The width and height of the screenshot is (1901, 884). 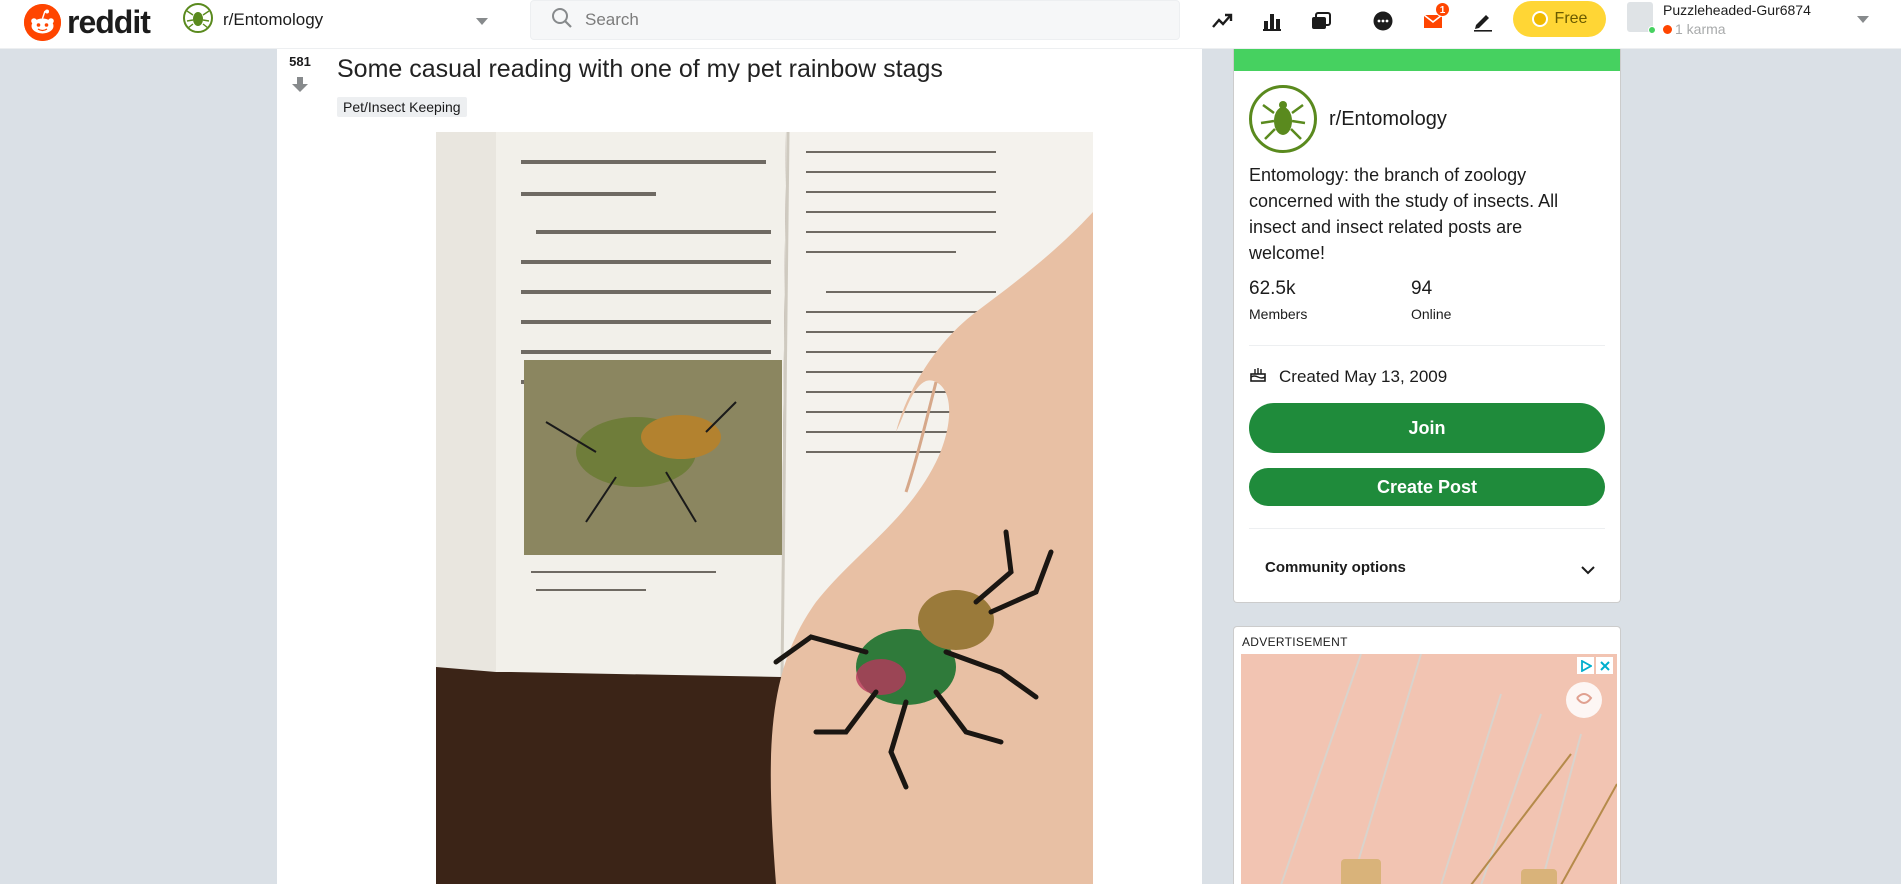 I want to click on created-label: Created May 13, 2009, so click(x=1363, y=376).